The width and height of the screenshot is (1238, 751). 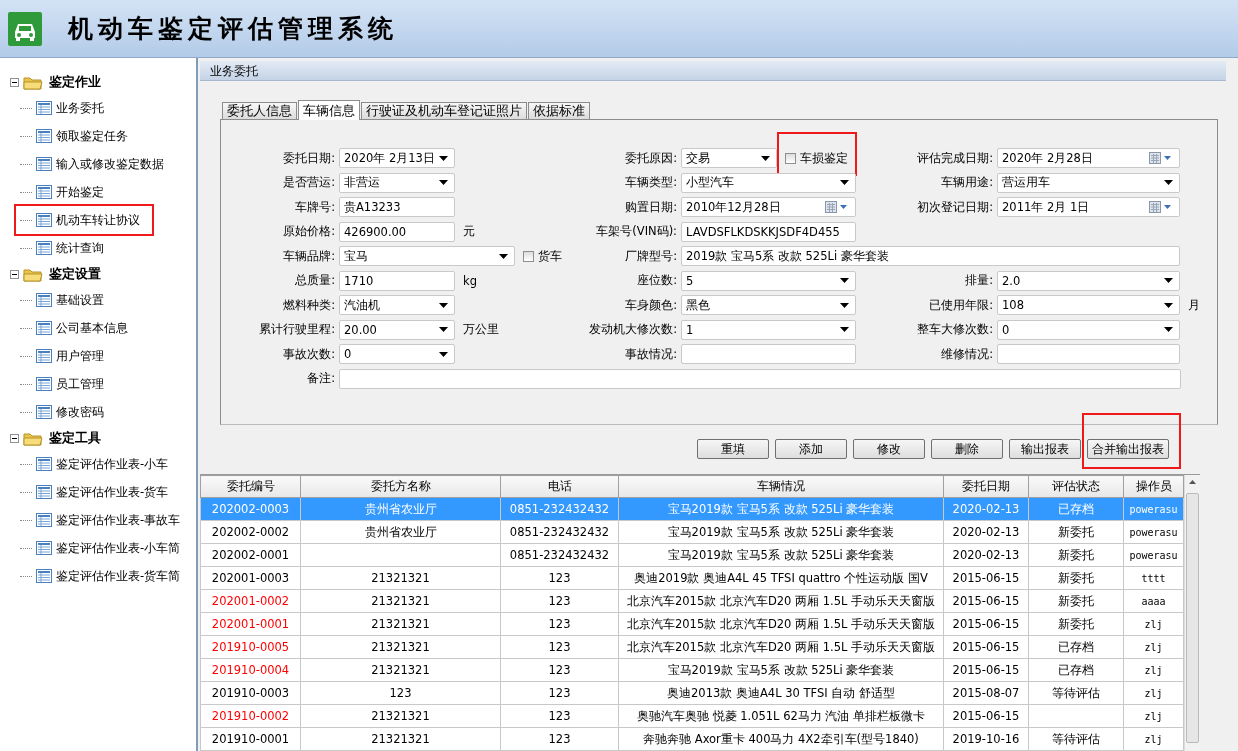 What do you see at coordinates (1088, 207) in the screenshot?
I see `date-picker: 2011年 2月 1日` at bounding box center [1088, 207].